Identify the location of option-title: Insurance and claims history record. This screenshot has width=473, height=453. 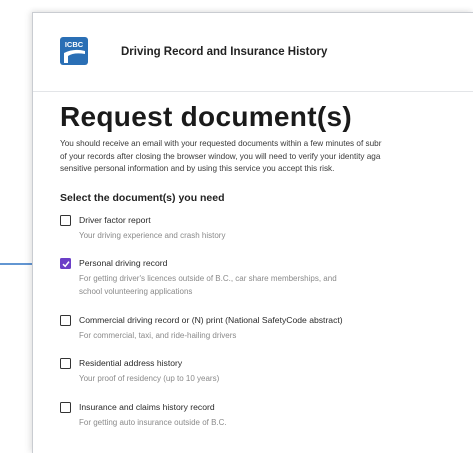
(147, 407).